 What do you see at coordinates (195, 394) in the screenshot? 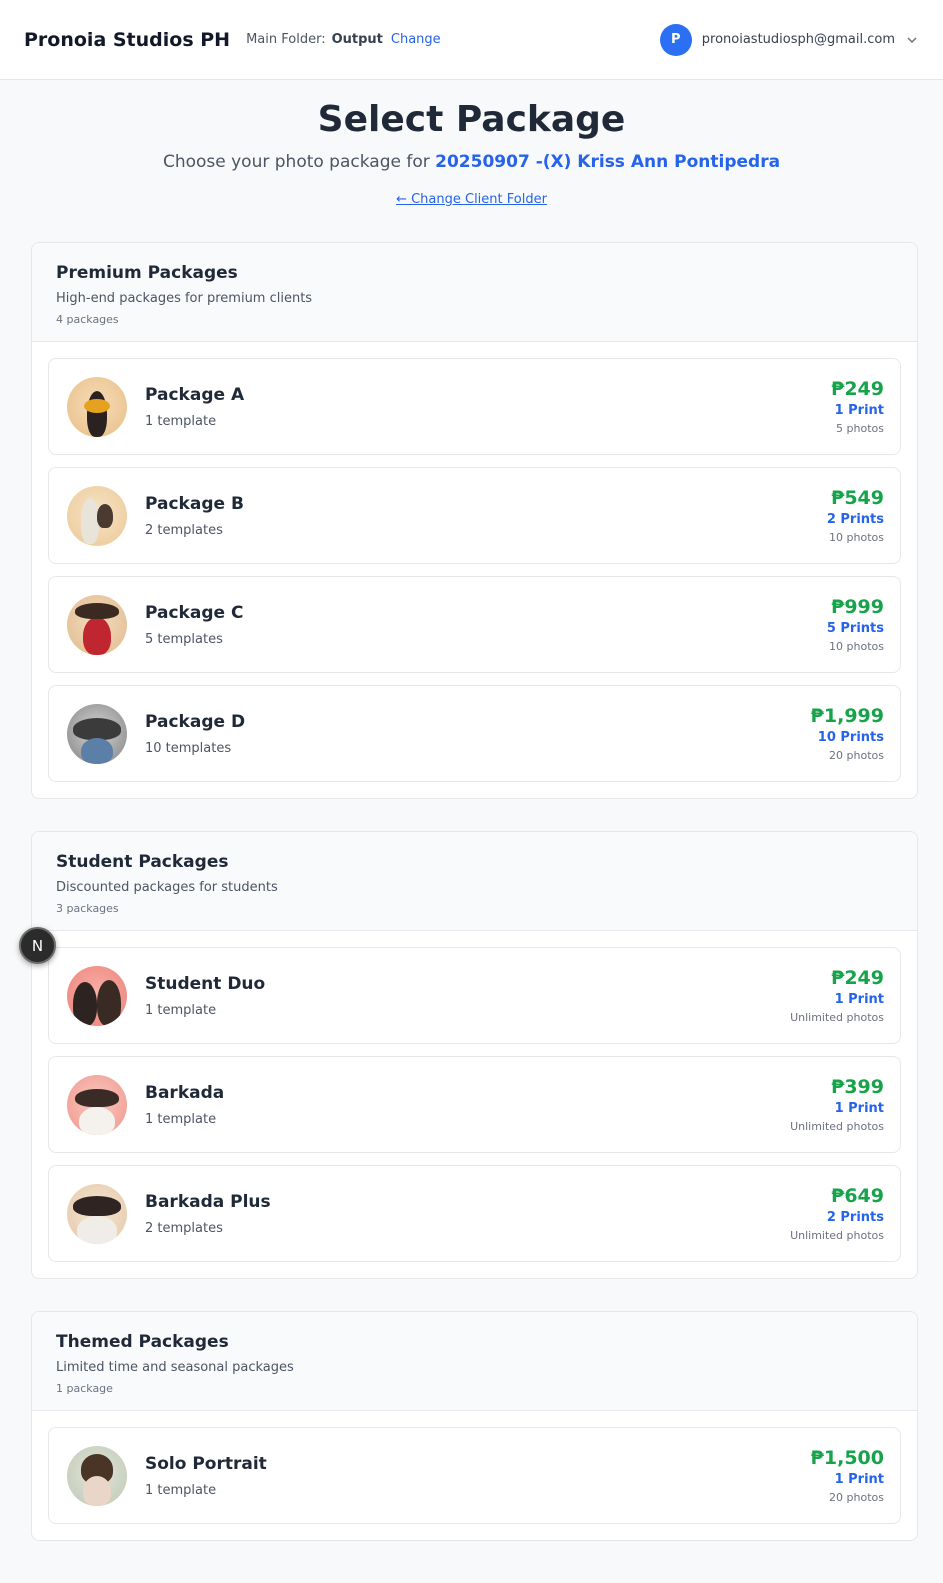
I see `package-name: Package A` at bounding box center [195, 394].